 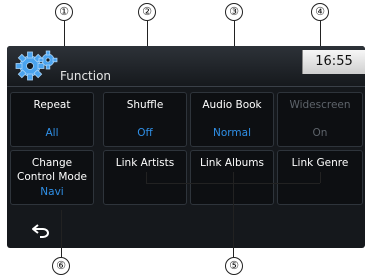 I want to click on repeat-label: Repeat, so click(x=52, y=105).